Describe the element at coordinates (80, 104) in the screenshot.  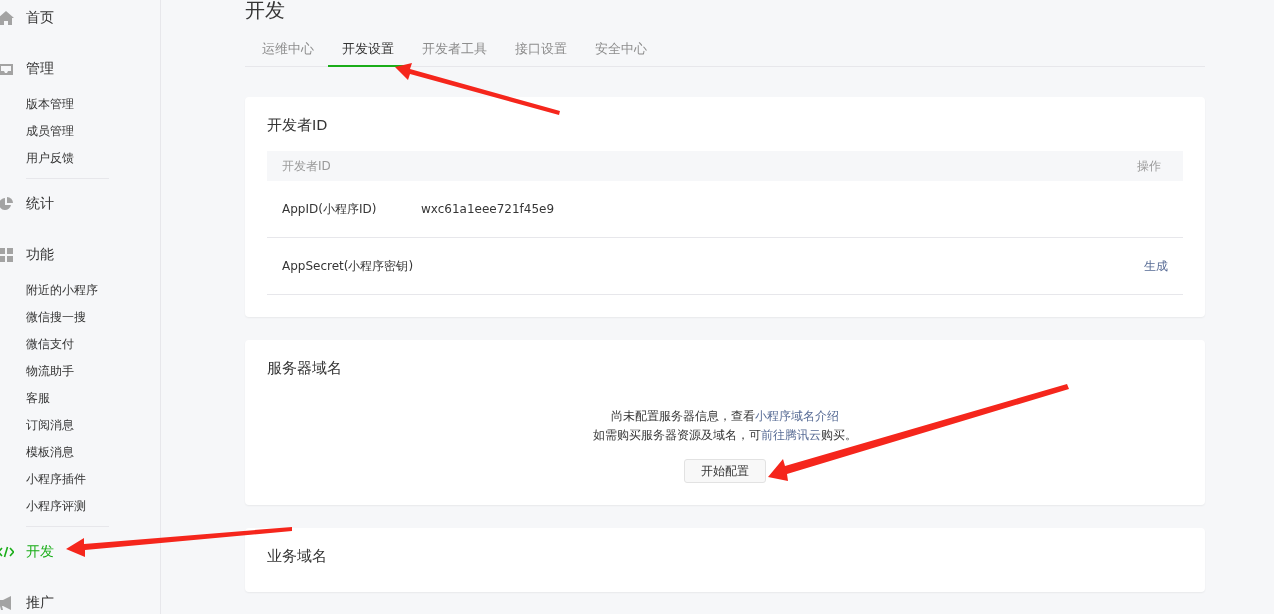
I see `sidebar-subitem: 版本管理` at that location.